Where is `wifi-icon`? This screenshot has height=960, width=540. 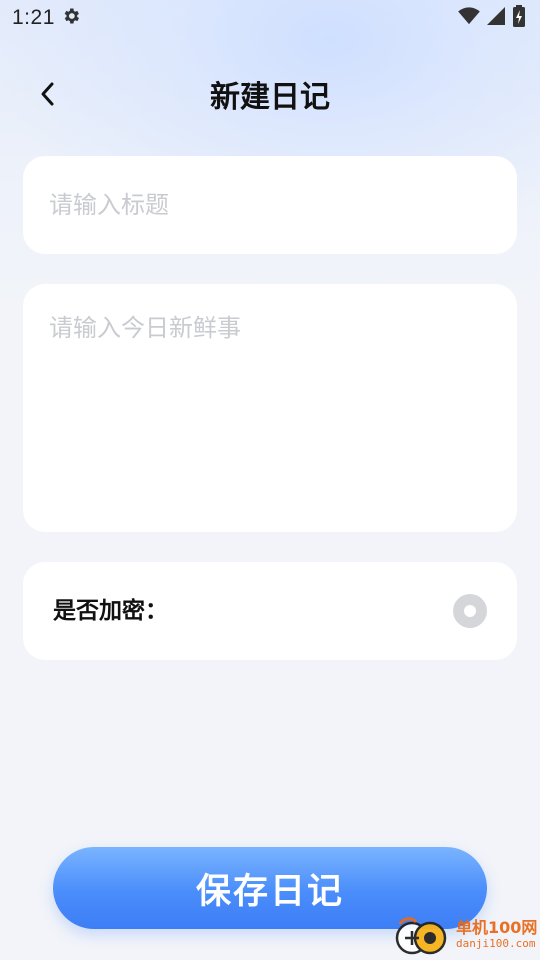 wifi-icon is located at coordinates (469, 18).